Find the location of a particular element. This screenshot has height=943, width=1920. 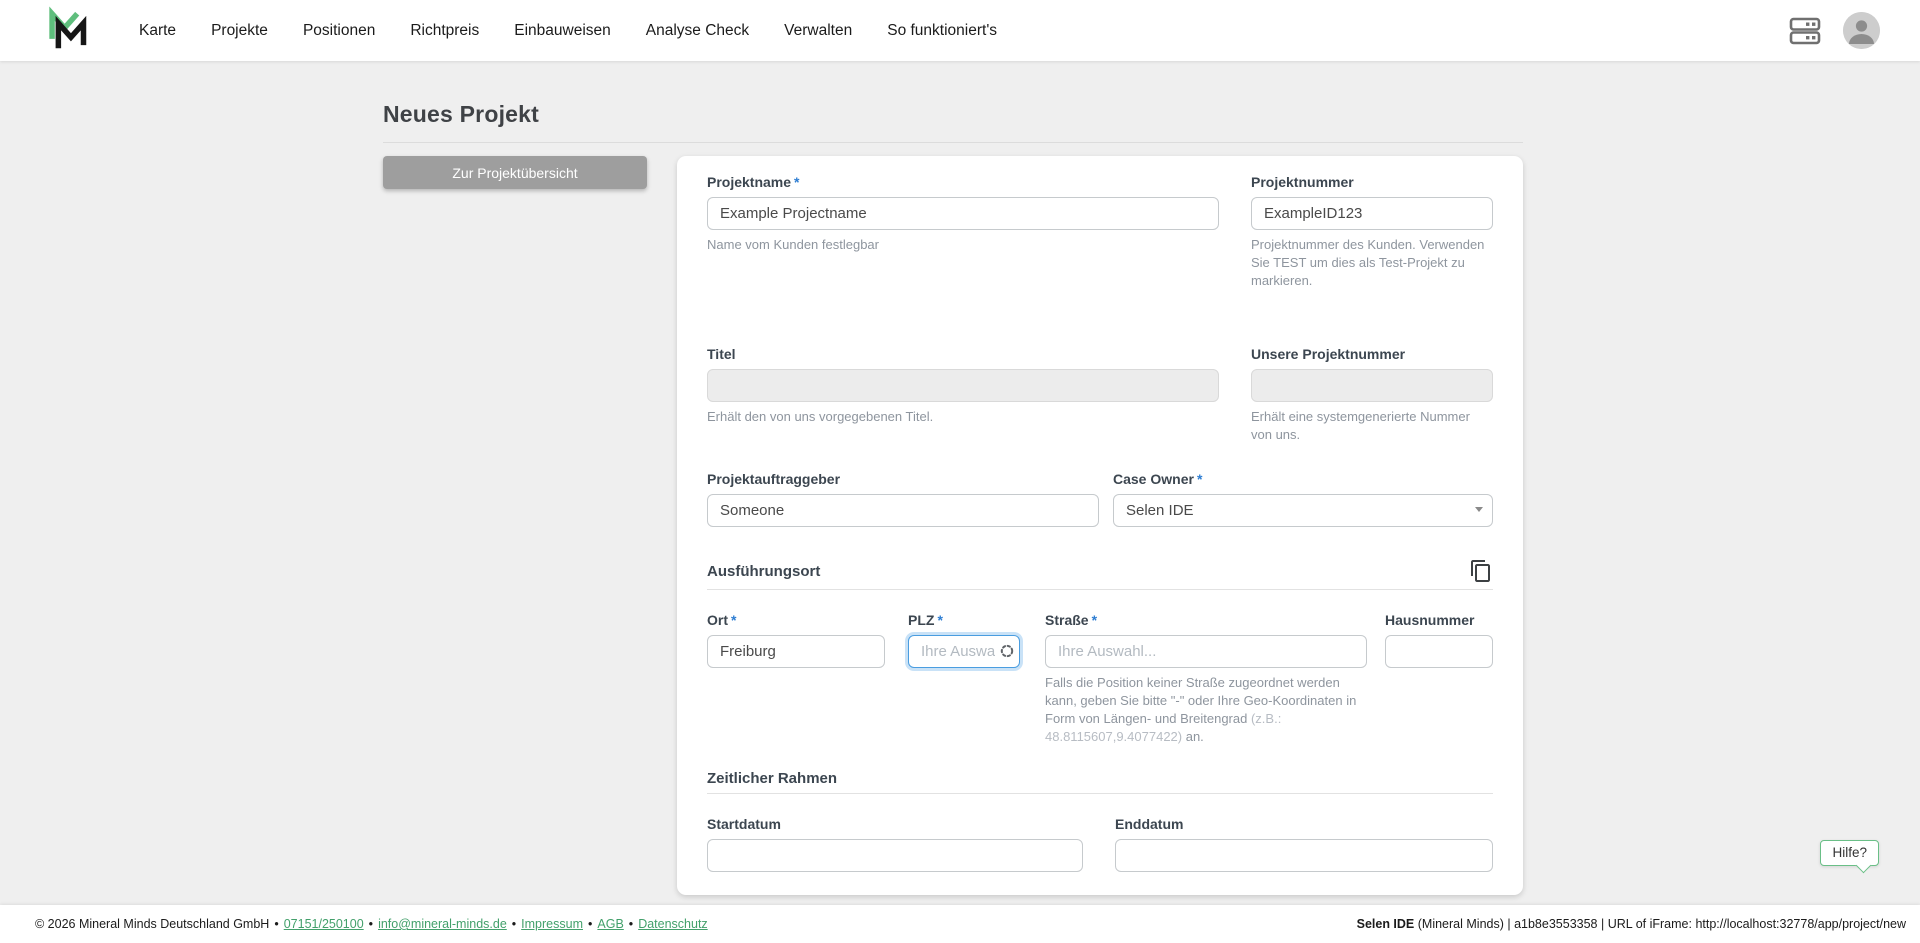

plz-label: PLZ is located at coordinates (921, 620).